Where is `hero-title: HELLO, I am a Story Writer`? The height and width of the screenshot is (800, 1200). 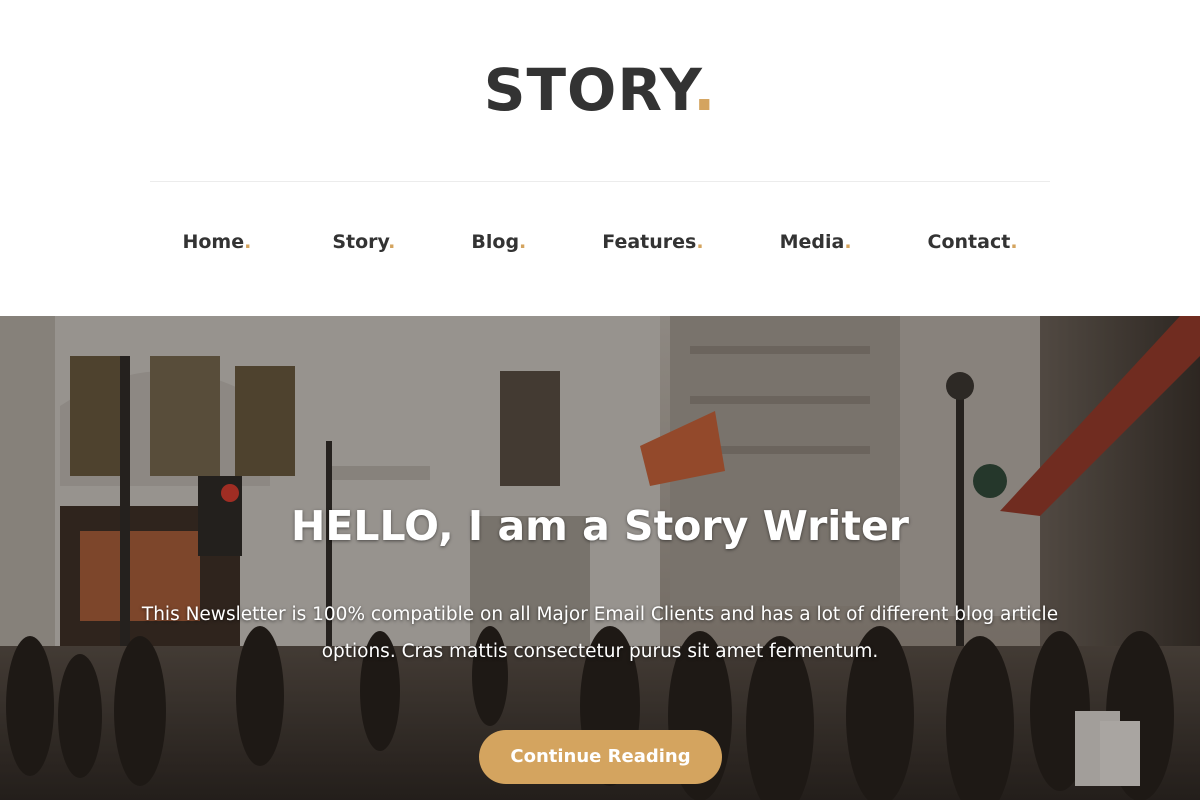 hero-title: HELLO, I am a Story Writer is located at coordinates (600, 526).